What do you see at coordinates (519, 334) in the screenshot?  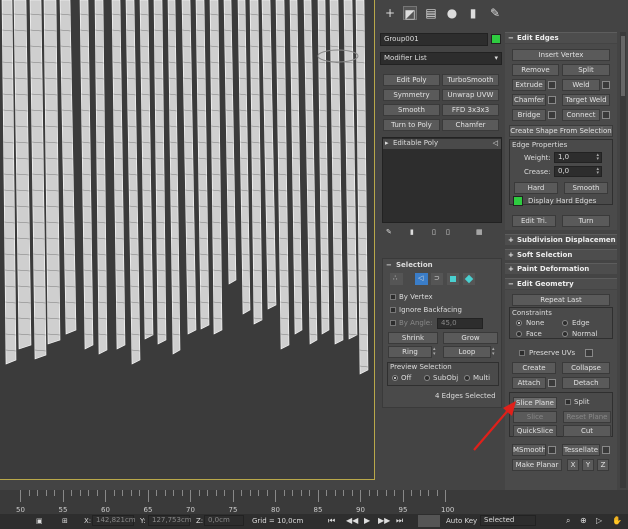 I see `constraint-face-radio` at bounding box center [519, 334].